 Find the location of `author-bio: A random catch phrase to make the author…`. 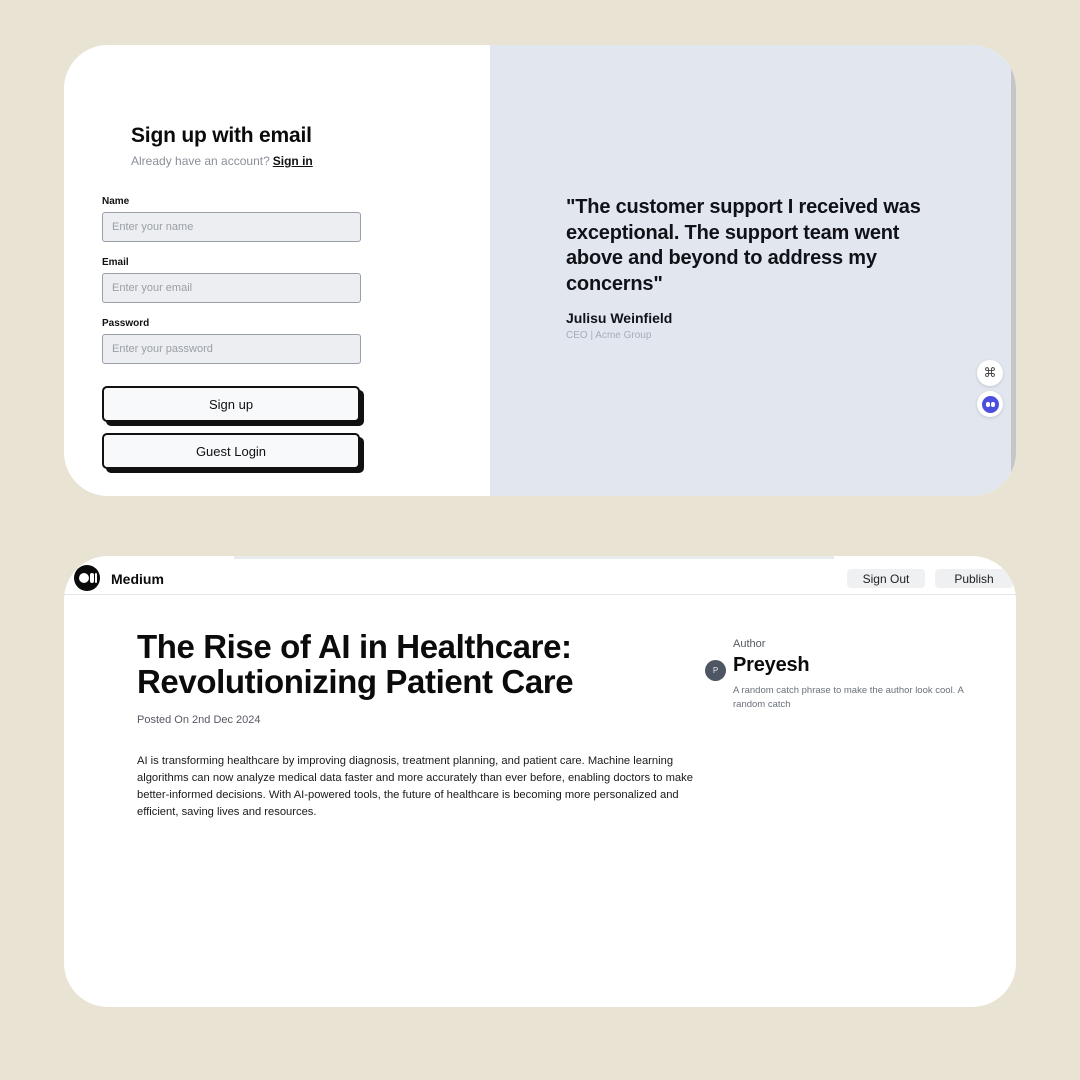

author-bio: A random catch phrase to make the author… is located at coordinates (848, 697).